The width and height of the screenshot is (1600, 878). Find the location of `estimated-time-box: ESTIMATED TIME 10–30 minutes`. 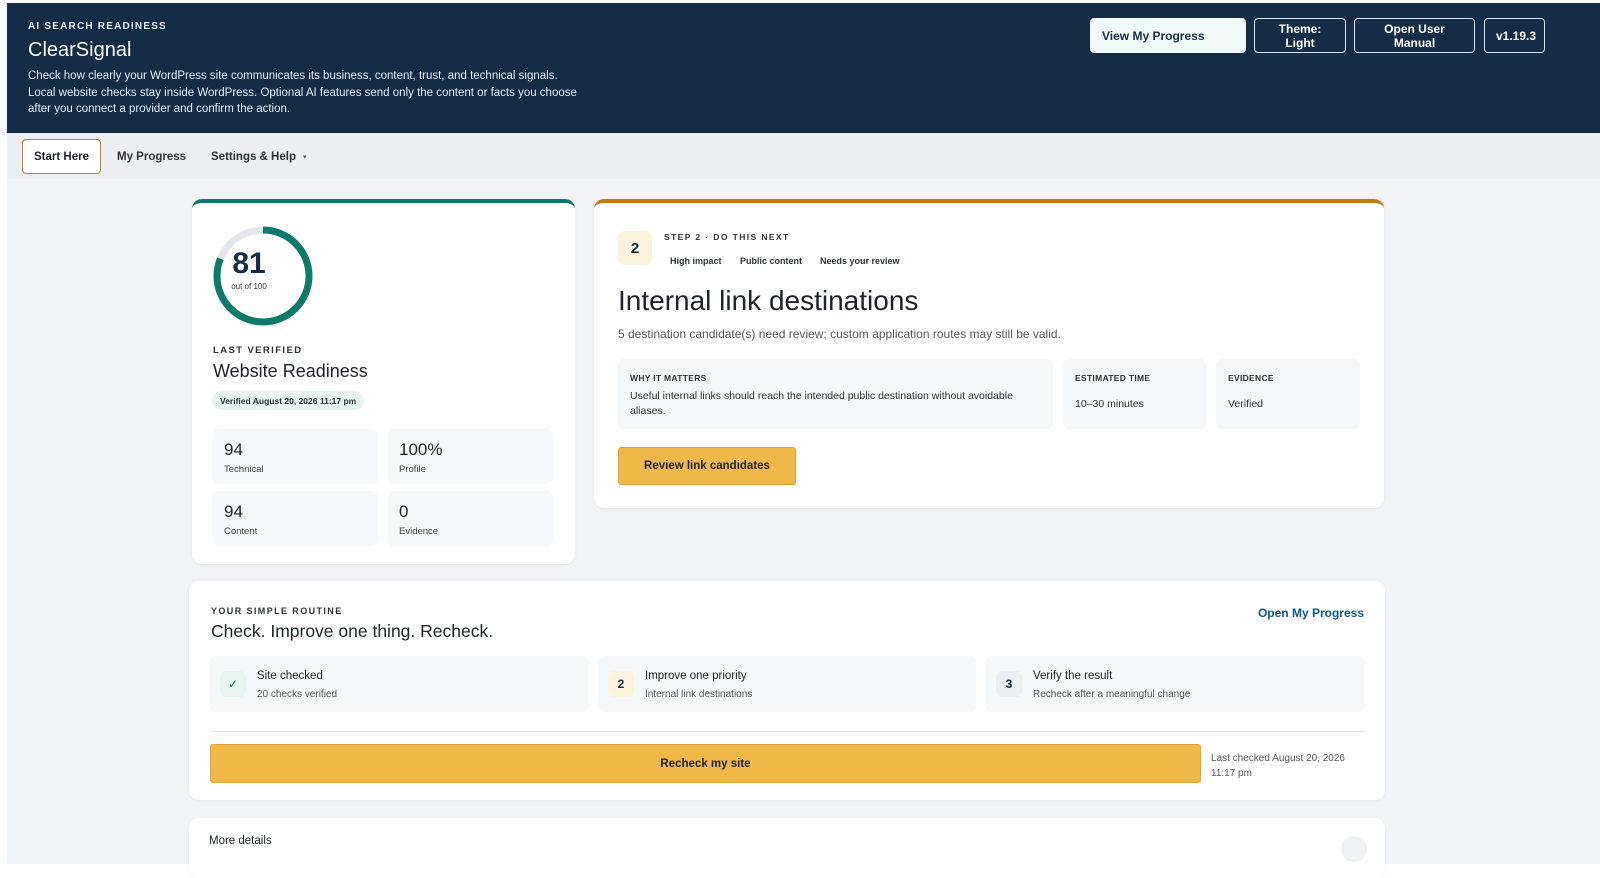

estimated-time-box: ESTIMATED TIME 10–30 minutes is located at coordinates (1134, 394).